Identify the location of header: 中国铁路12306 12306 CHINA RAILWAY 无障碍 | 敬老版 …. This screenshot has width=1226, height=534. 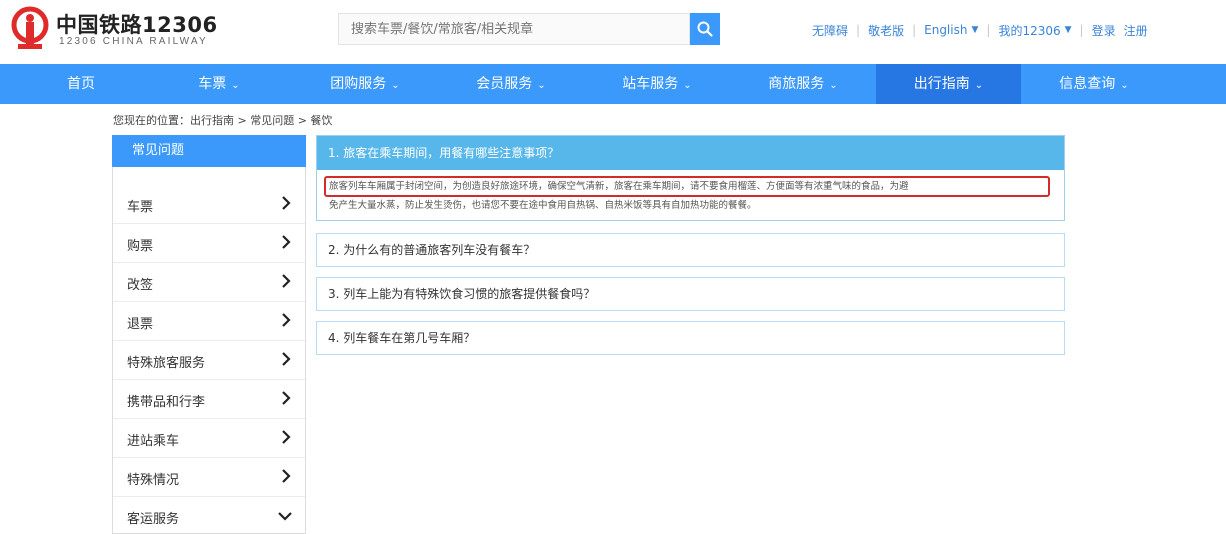
(613, 32).